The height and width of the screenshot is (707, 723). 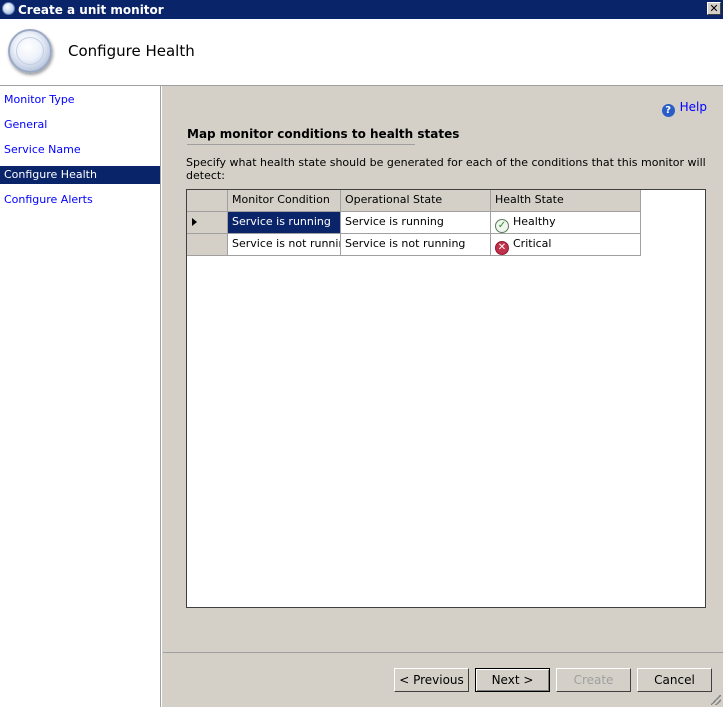 What do you see at coordinates (593, 680) in the screenshot?
I see `create-button: Create` at bounding box center [593, 680].